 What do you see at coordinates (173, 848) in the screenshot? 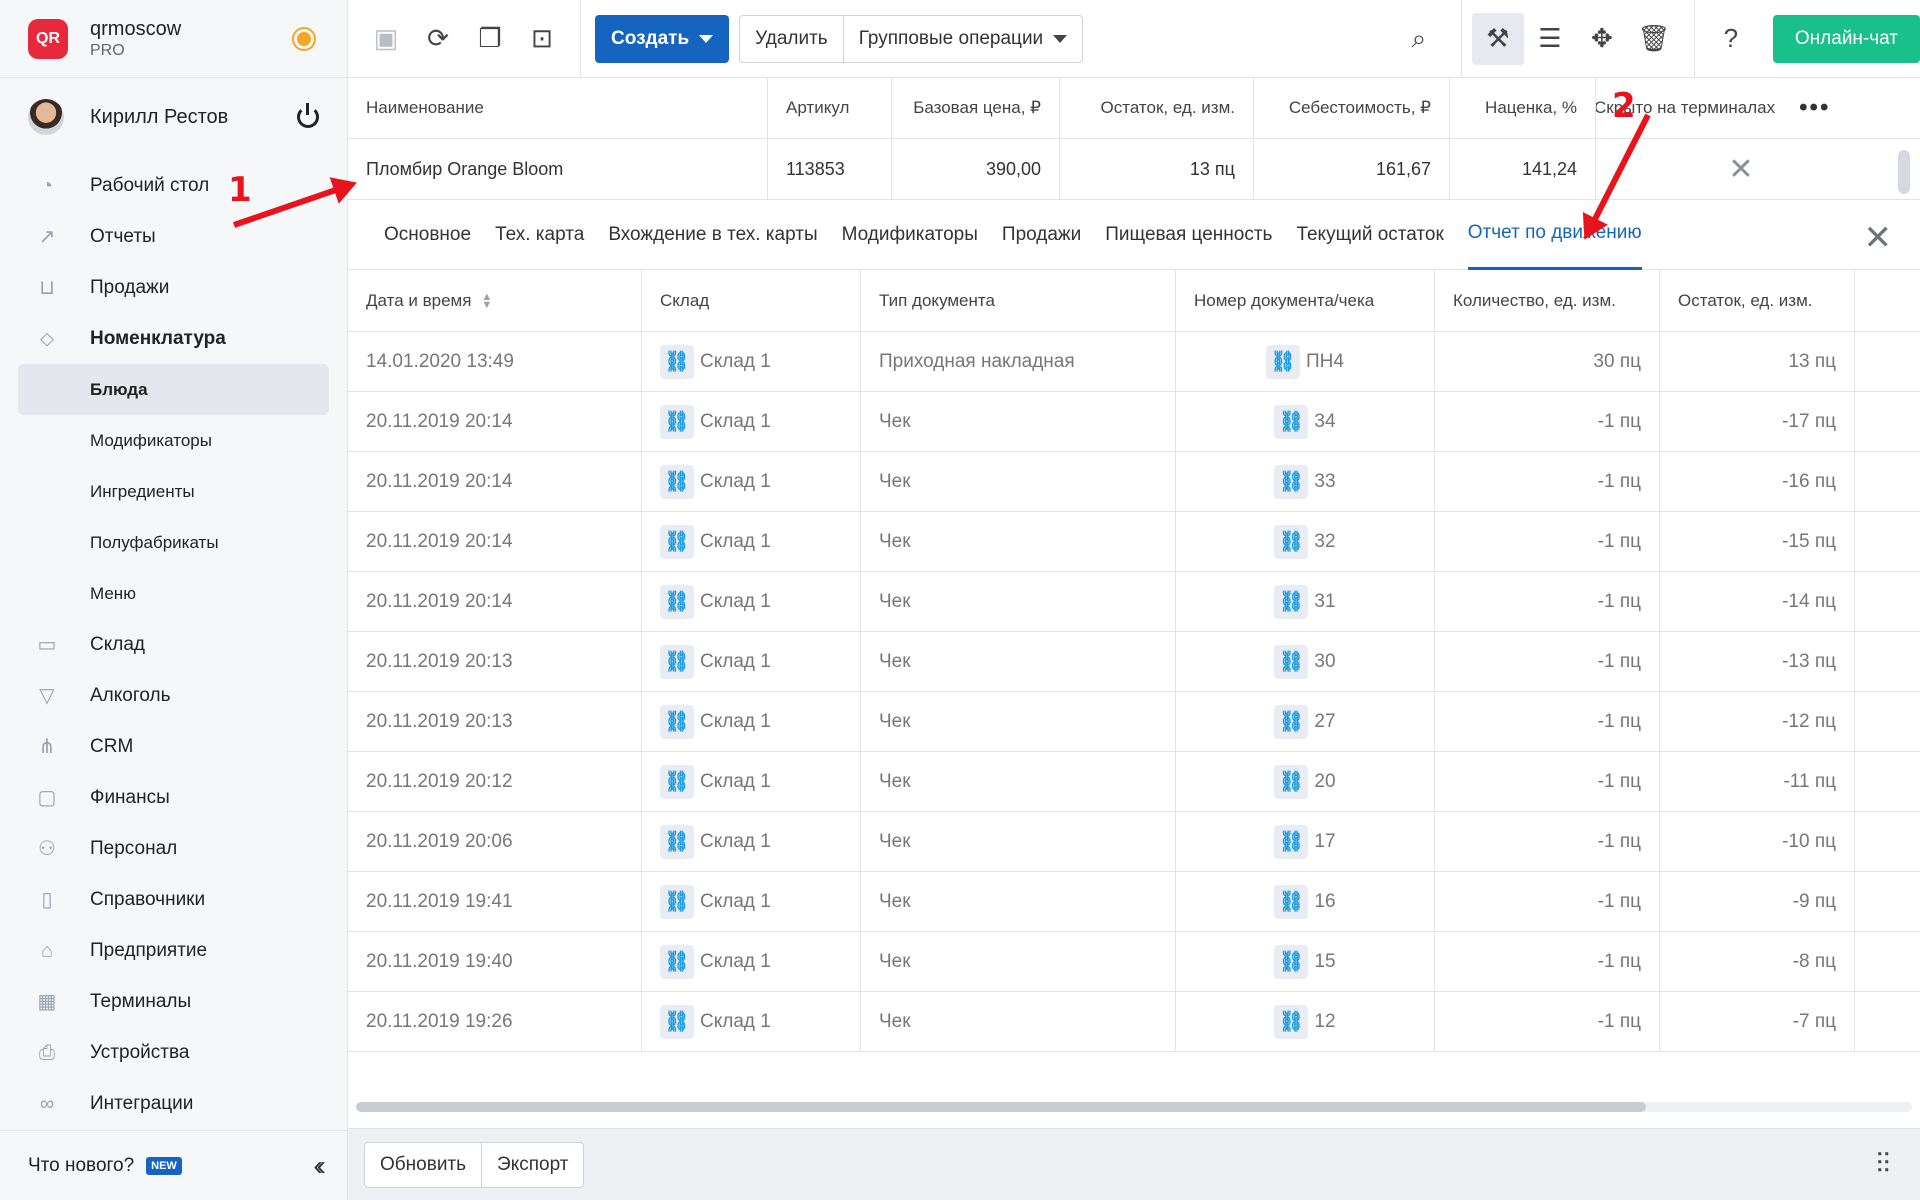
I see `sidebar-item: ⚇ Персонал` at bounding box center [173, 848].